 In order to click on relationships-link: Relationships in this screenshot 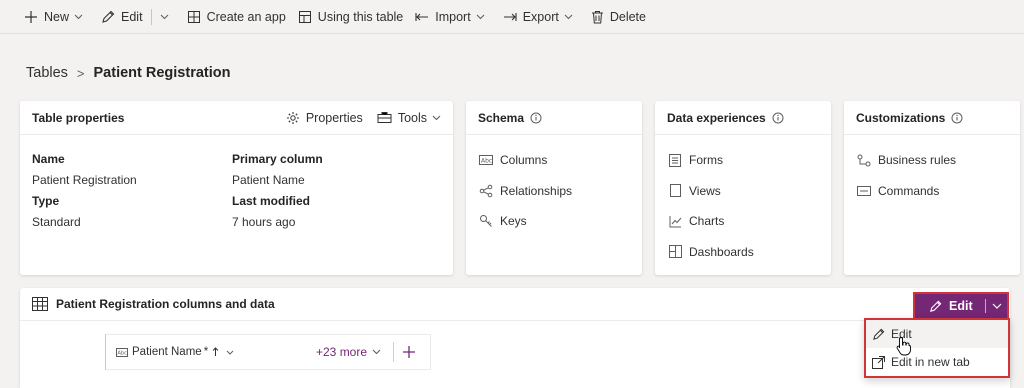, I will do `click(554, 191)`.